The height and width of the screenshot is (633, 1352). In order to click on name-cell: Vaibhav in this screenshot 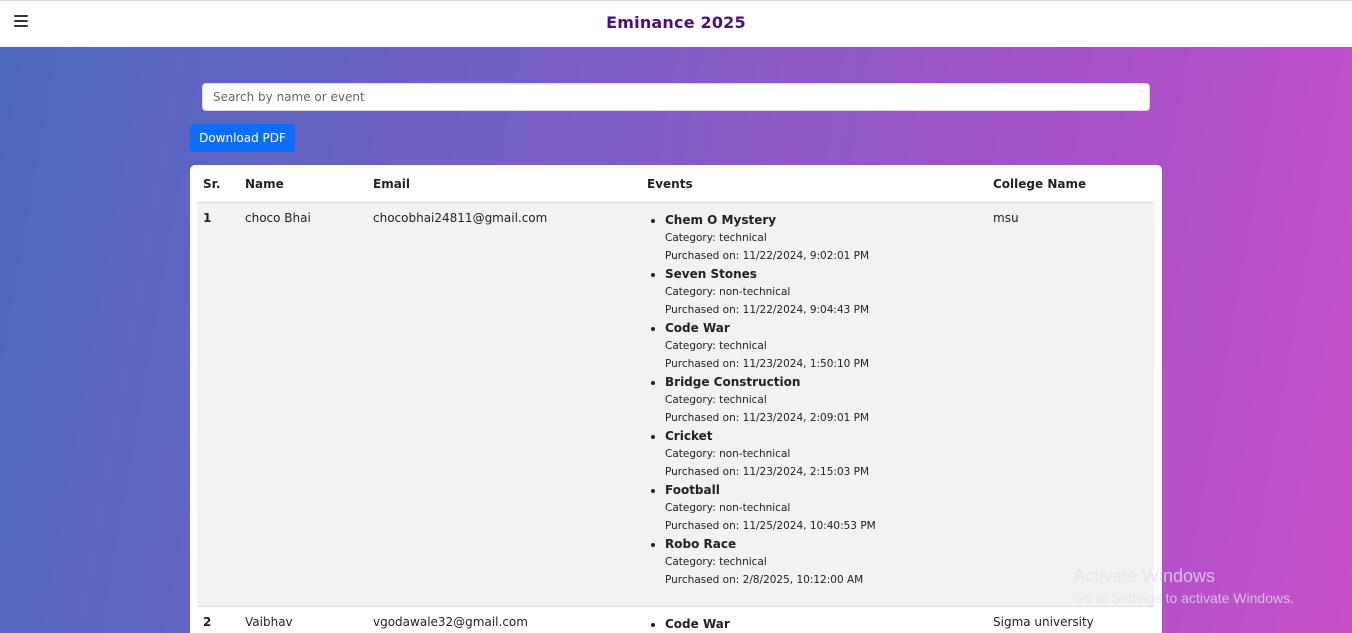, I will do `click(303, 619)`.